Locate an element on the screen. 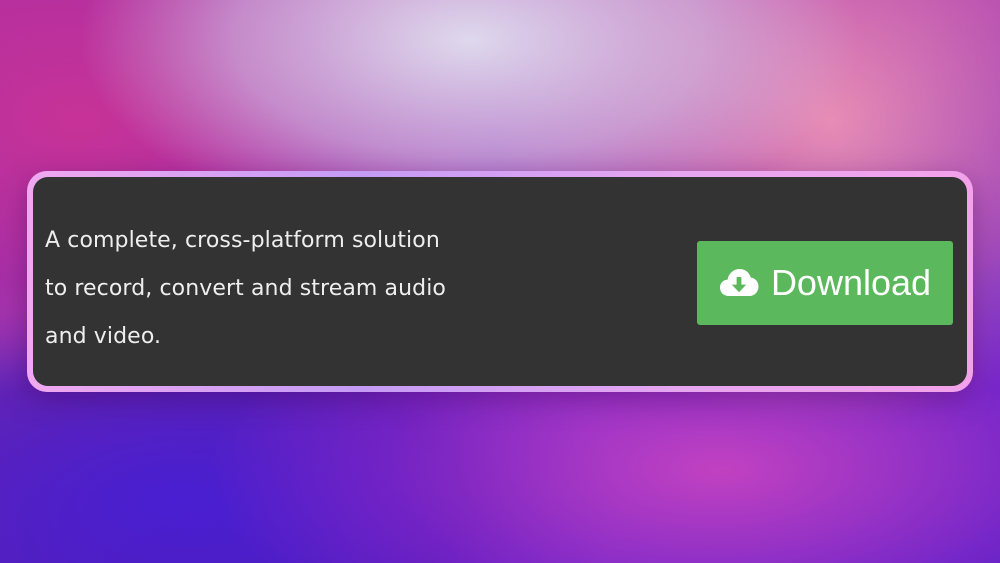 The image size is (1000, 563). download-button-label: Download is located at coordinates (851, 282).